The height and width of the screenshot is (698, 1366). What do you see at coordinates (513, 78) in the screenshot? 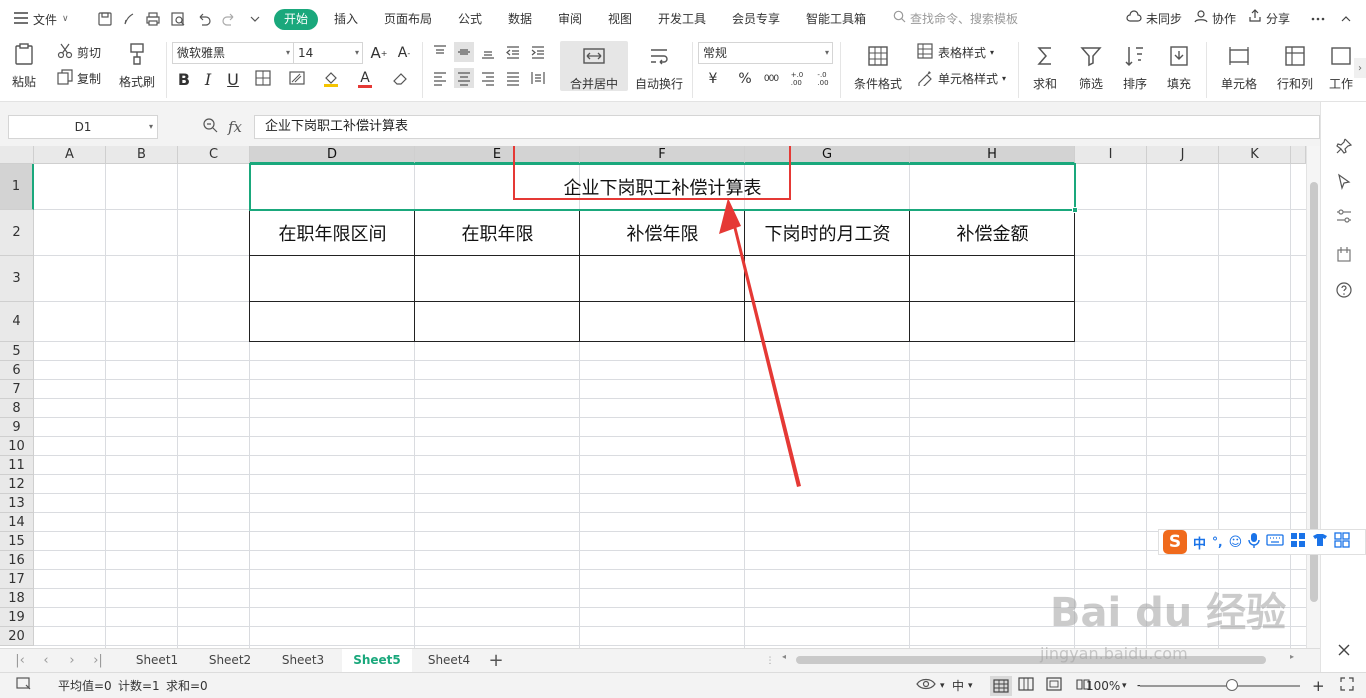
I see `justify-icon` at bounding box center [513, 78].